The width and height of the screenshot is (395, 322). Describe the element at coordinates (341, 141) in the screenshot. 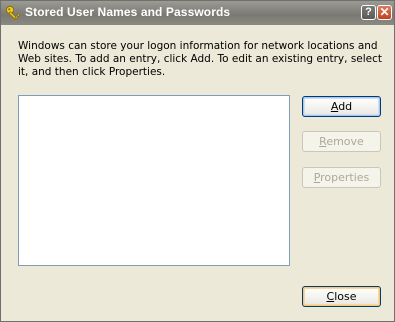

I see `remove-button: Remove` at that location.